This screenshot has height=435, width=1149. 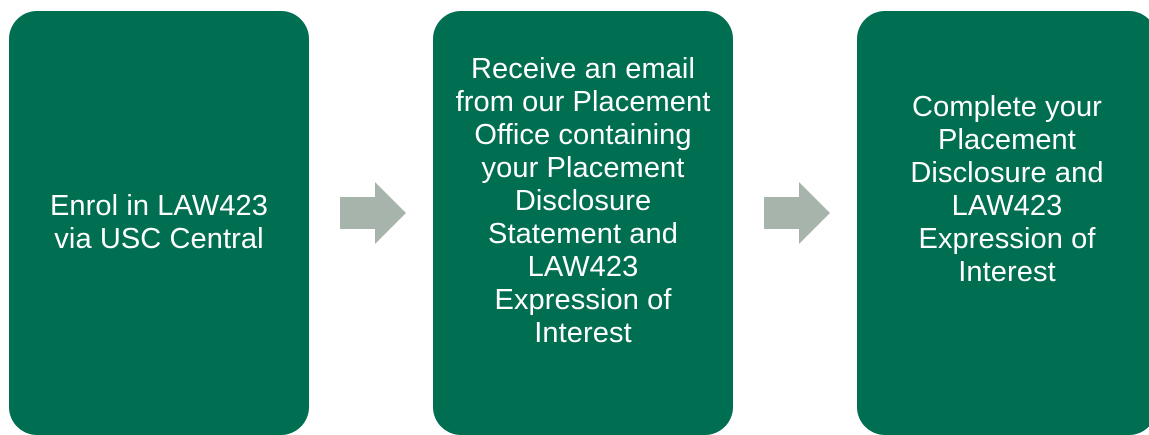 I want to click on step-1-text: Enrol in LAW423 via USC Central, so click(x=159, y=222).